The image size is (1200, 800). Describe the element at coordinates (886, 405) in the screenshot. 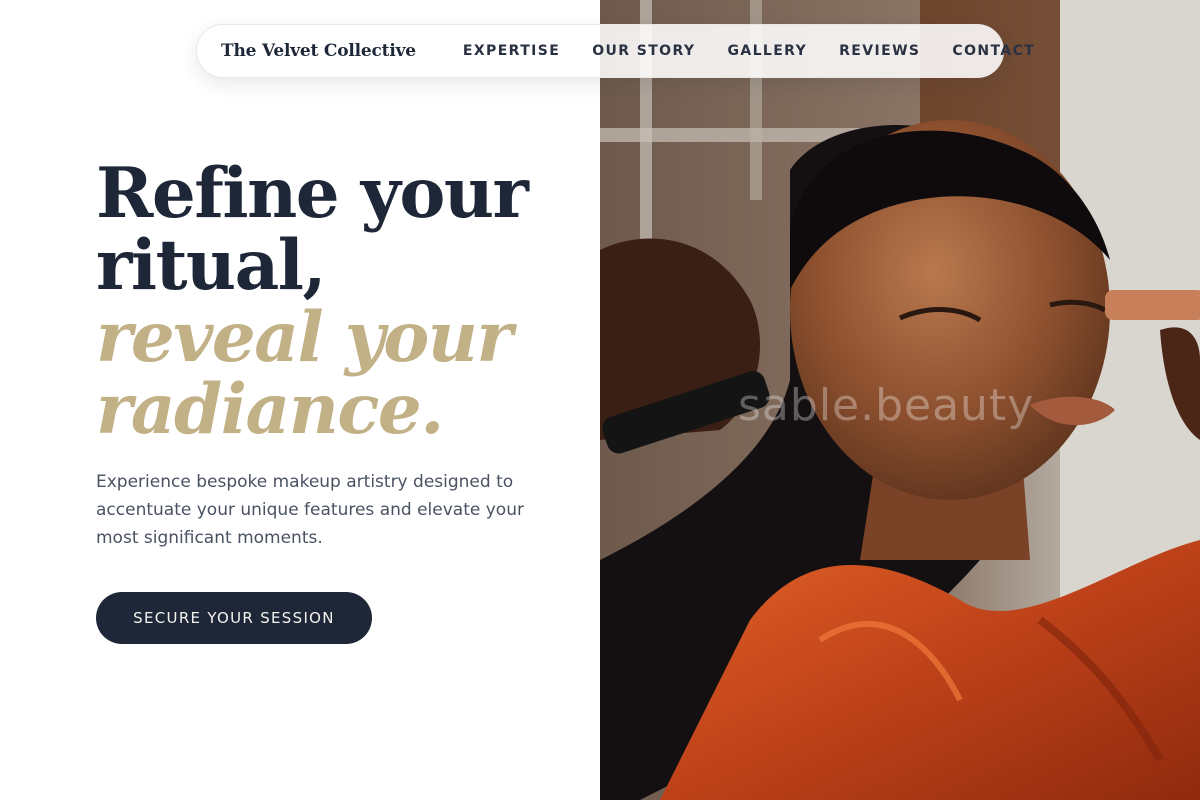

I see `photo-watermark: sable.beauty` at that location.